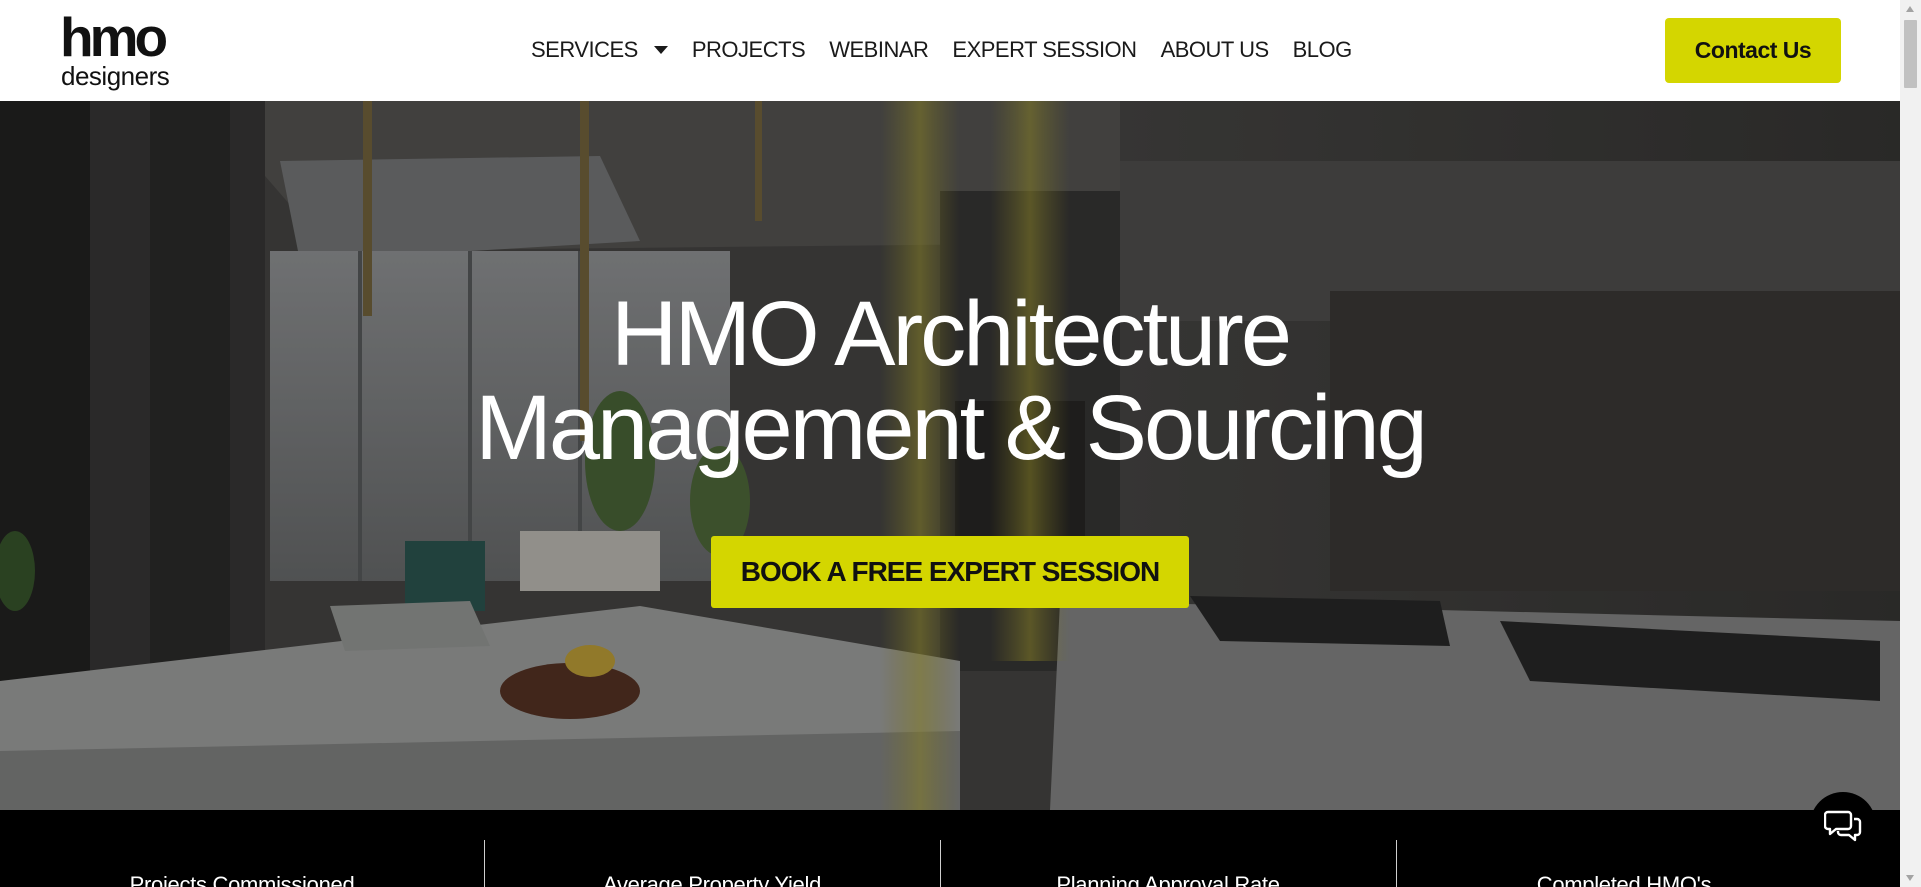 This screenshot has width=1921, height=887. Describe the element at coordinates (712, 879) in the screenshot. I see `stat-label: Average Property Yield` at that location.